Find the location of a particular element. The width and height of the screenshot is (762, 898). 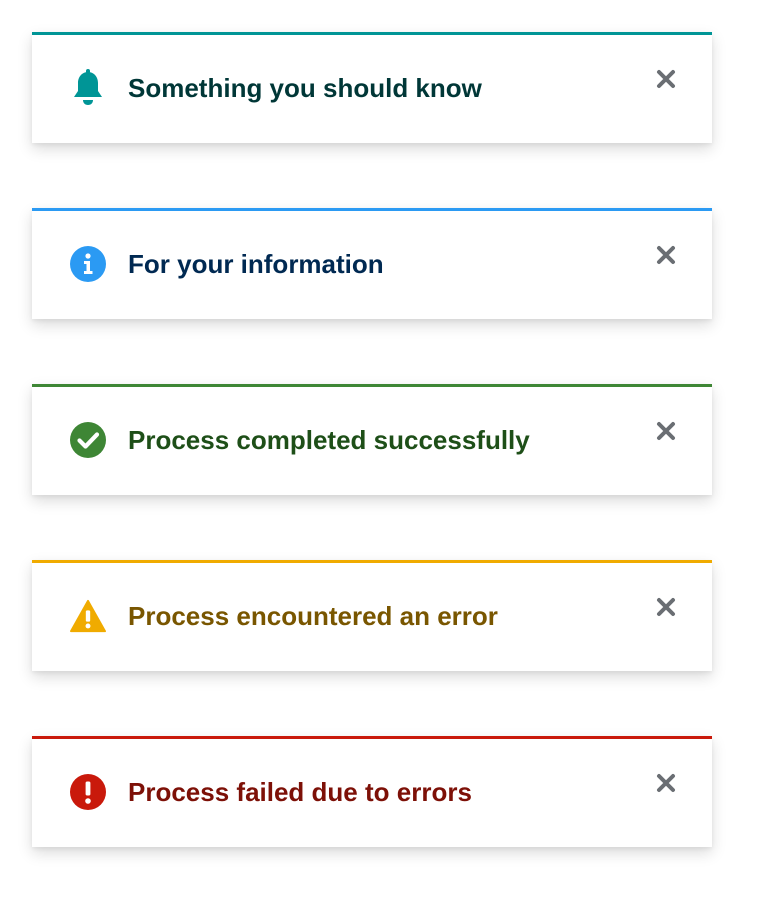

info-circle-icon is located at coordinates (88, 264).